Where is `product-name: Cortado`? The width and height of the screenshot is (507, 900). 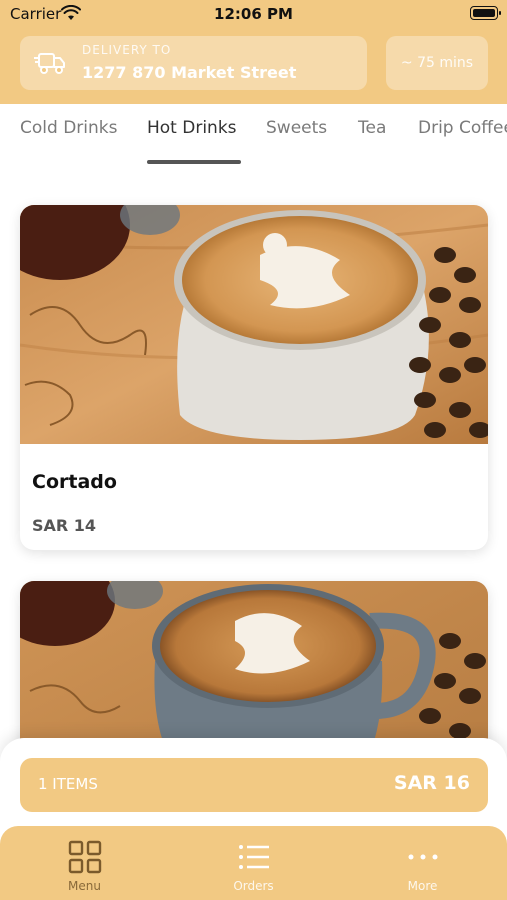 product-name: Cortado is located at coordinates (74, 482).